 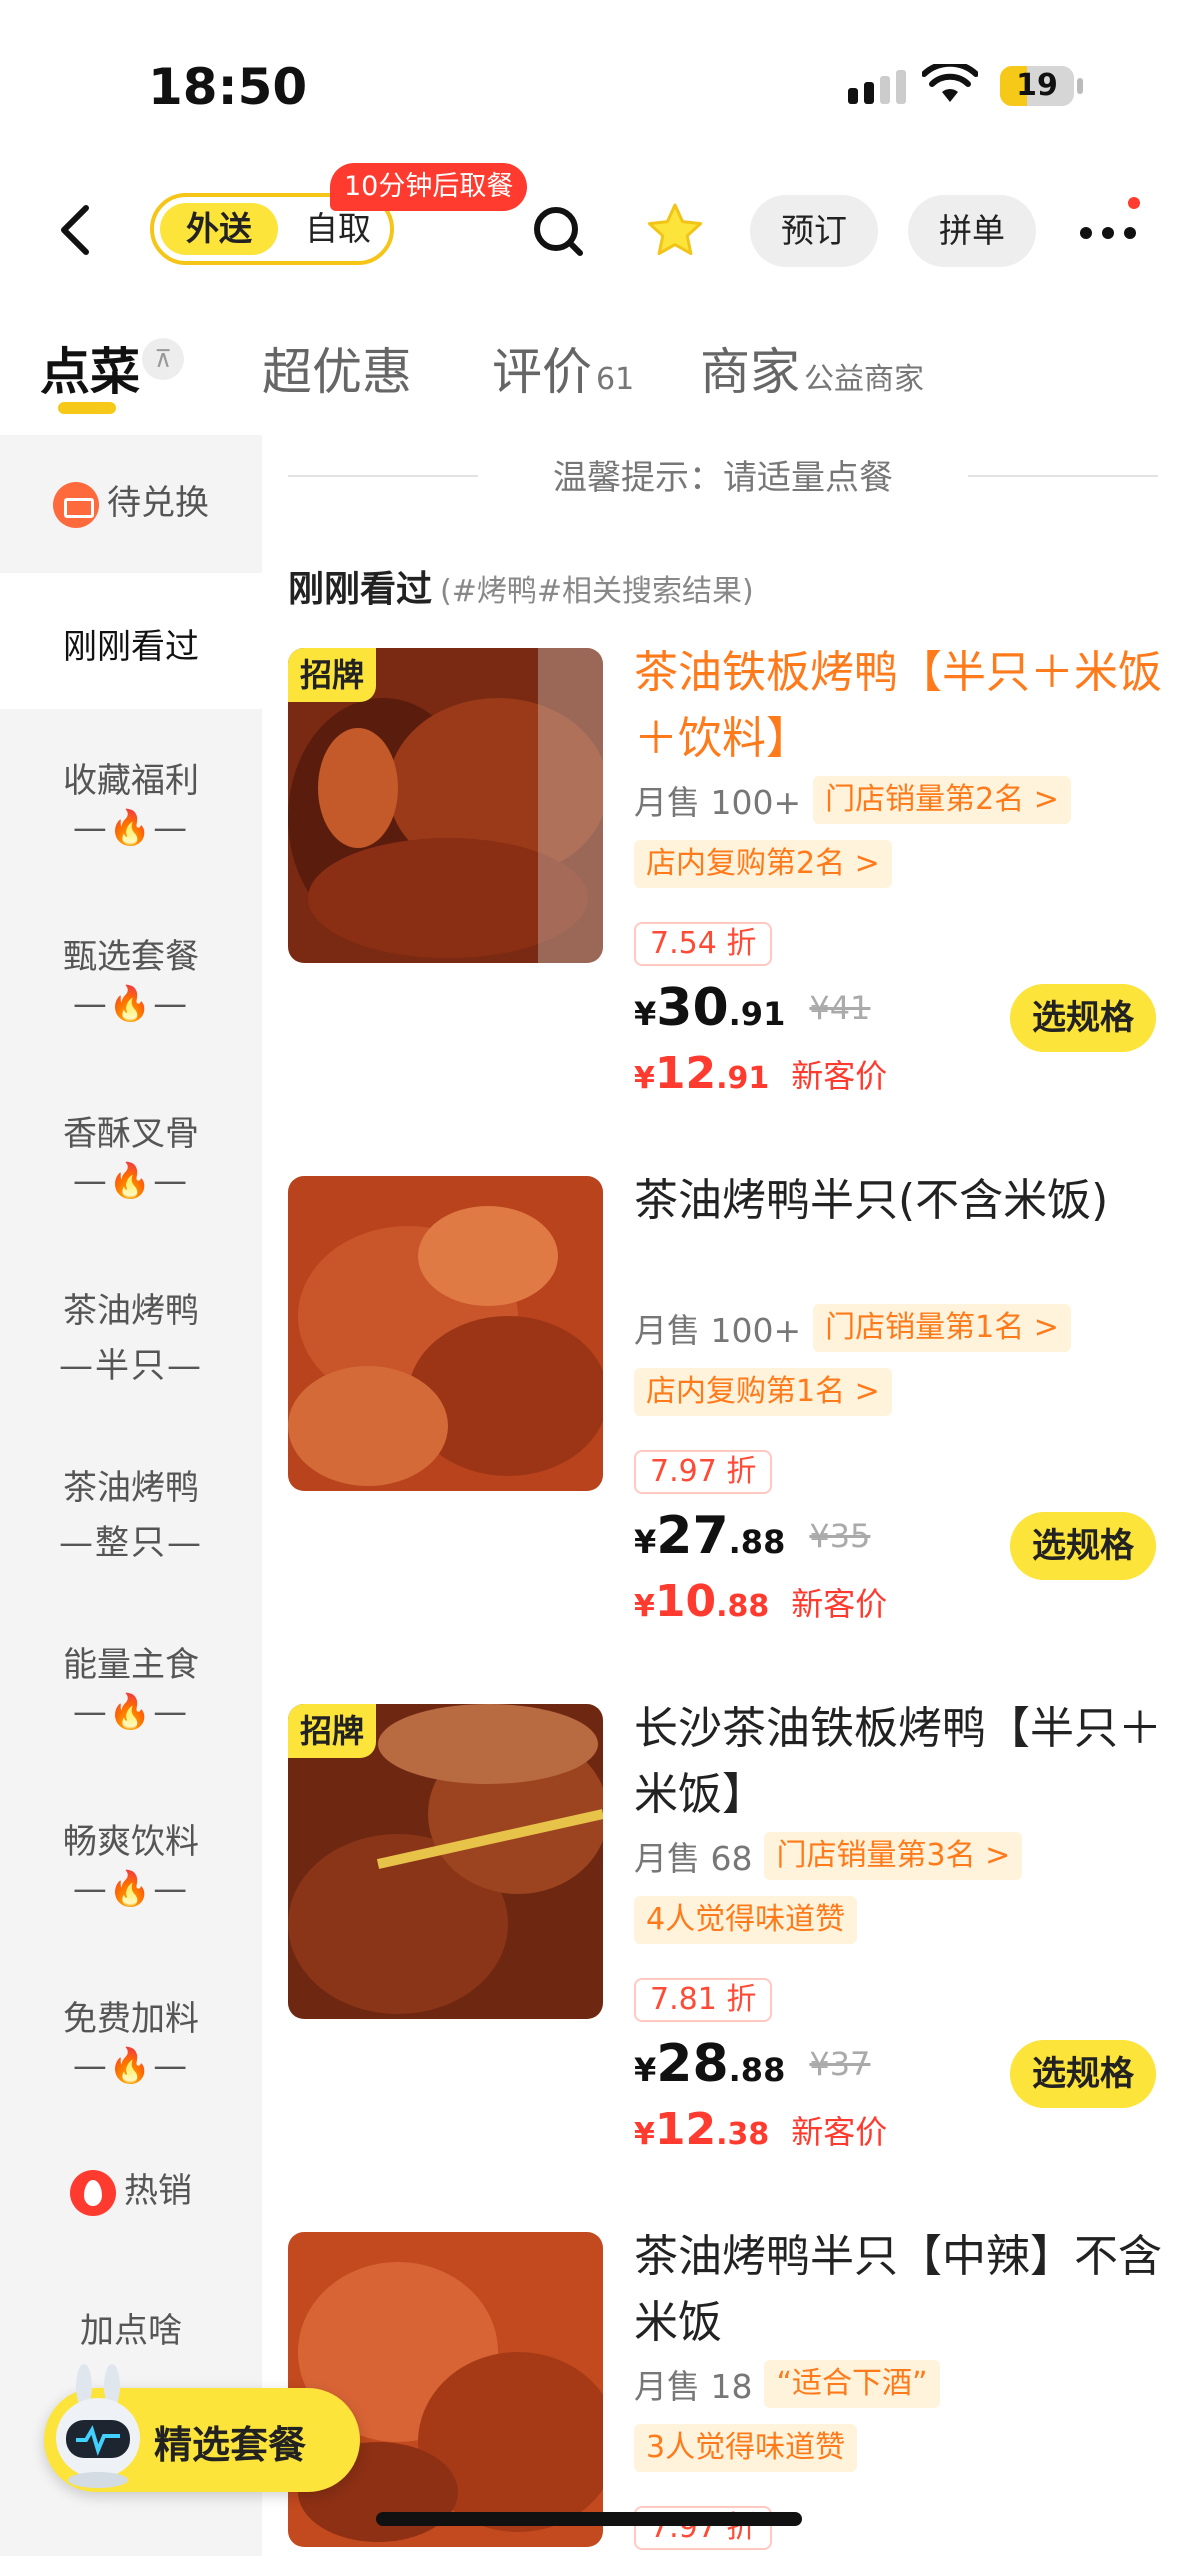 What do you see at coordinates (899, 706) in the screenshot?
I see `product-name: 茶油铁板烤鸭【半只＋米饭＋饮料】` at bounding box center [899, 706].